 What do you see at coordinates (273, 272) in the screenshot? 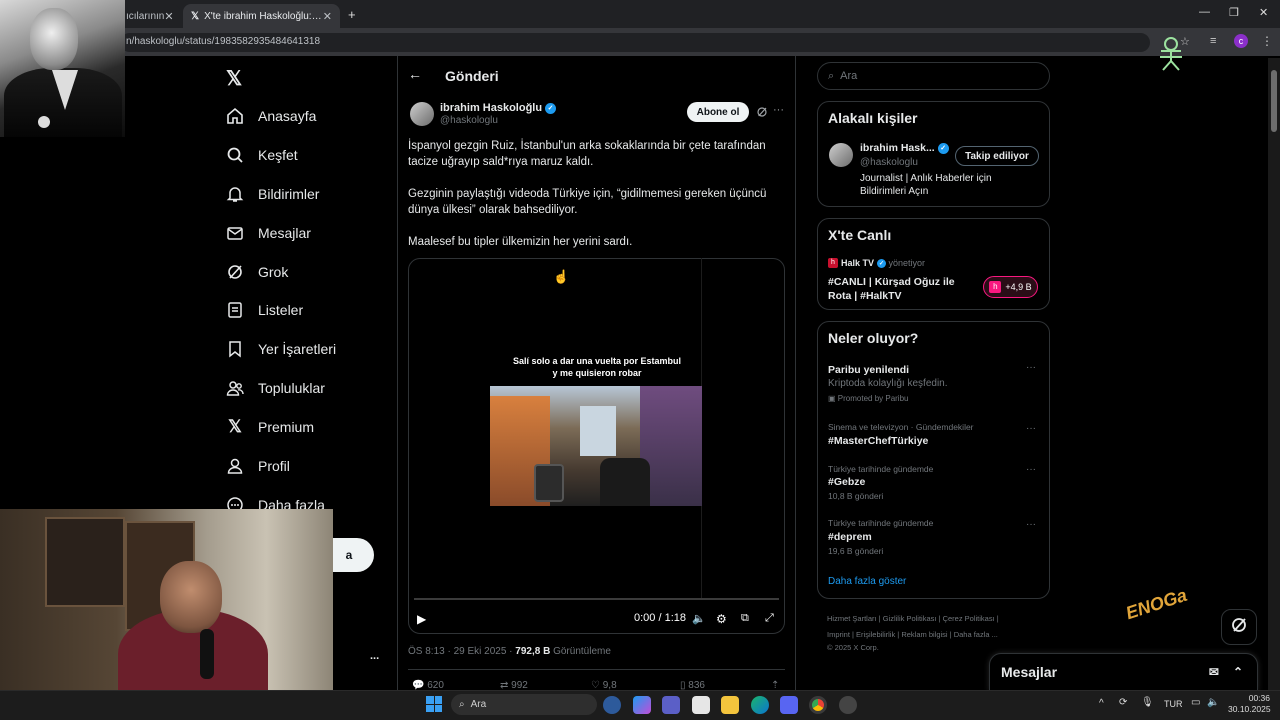
I see `nav-label: Grok` at bounding box center [273, 272].